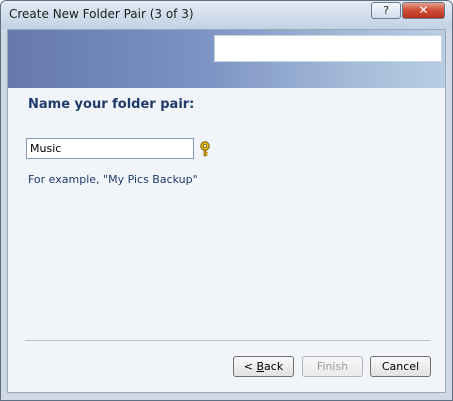 Image resolution: width=453 pixels, height=401 pixels. I want to click on footer-divider, so click(227, 340).